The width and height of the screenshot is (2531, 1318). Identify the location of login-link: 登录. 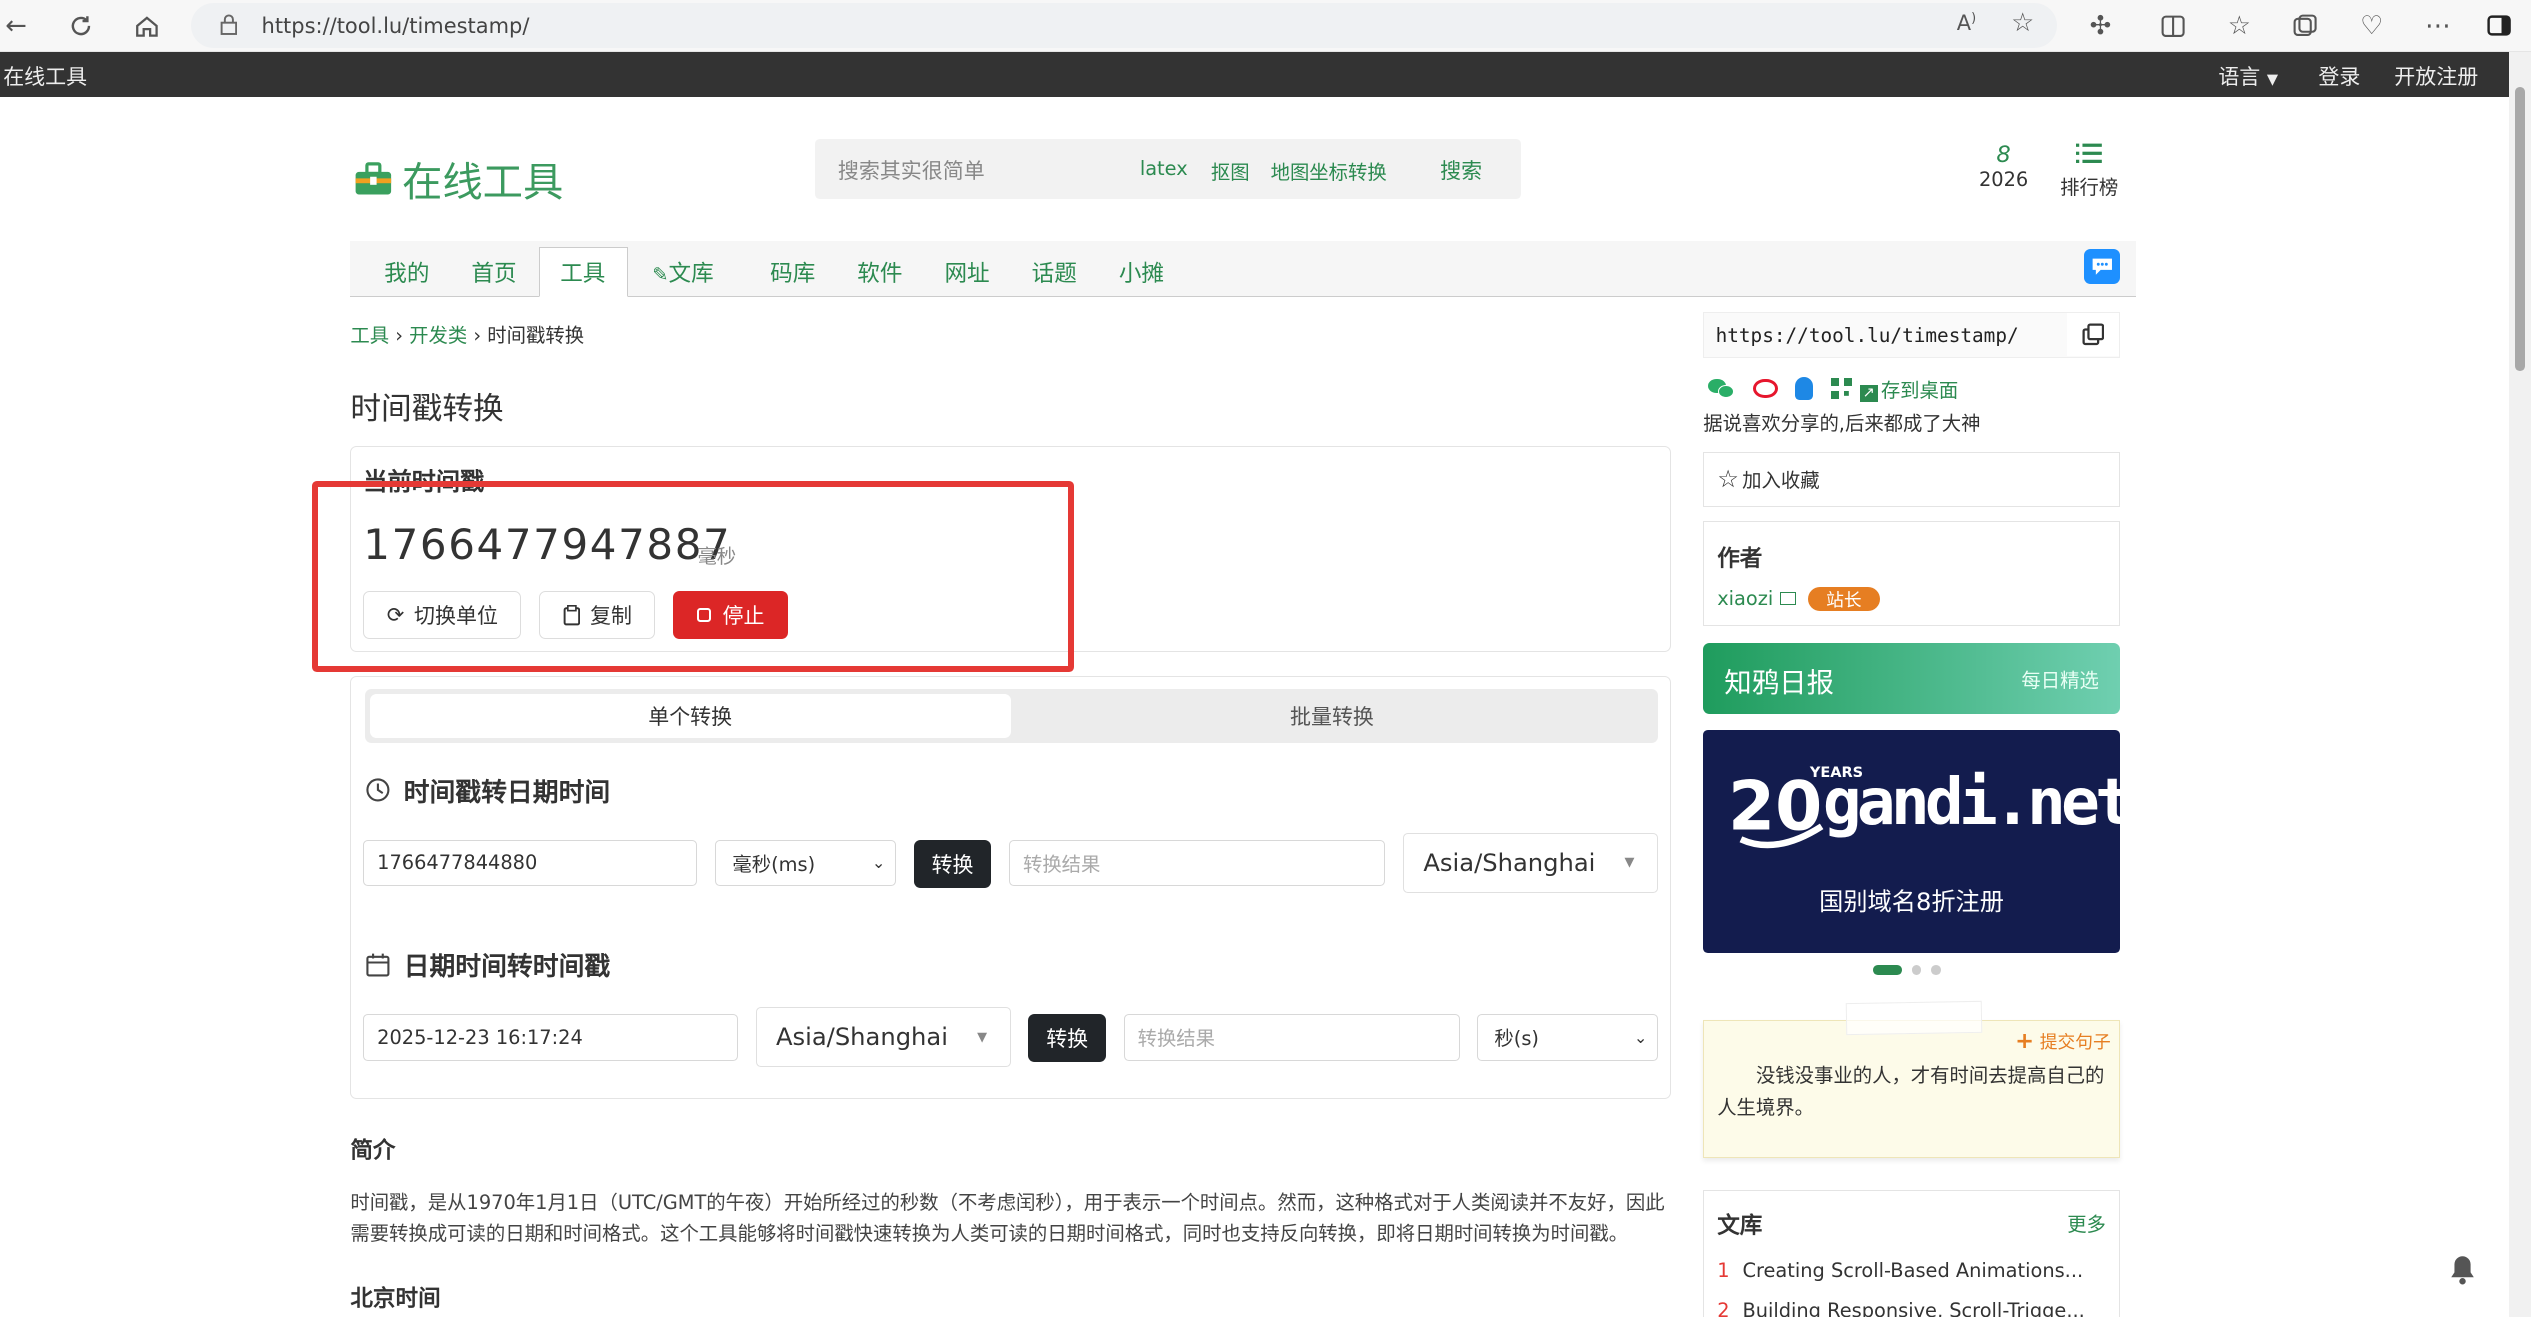
(2339, 76).